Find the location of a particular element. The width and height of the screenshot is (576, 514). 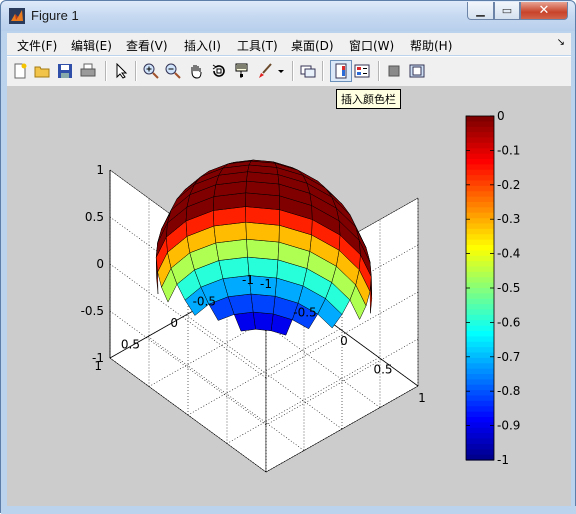

link-icon is located at coordinates (308, 71).